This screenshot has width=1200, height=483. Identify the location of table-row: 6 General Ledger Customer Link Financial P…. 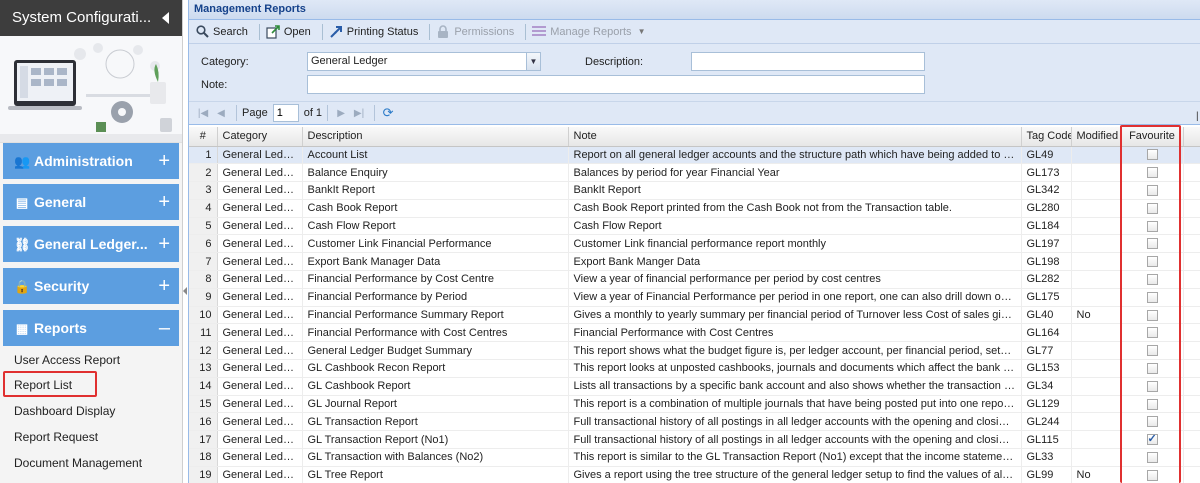
(694, 244).